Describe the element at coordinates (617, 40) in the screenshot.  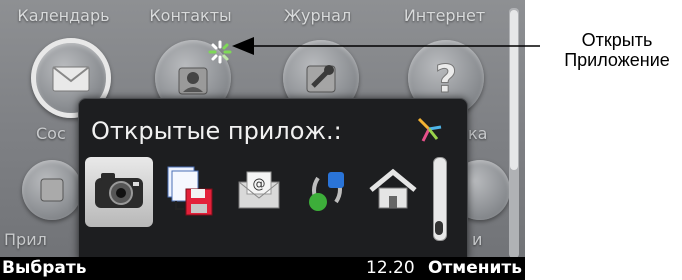
I see `annotation-line-1: Открыть` at that location.